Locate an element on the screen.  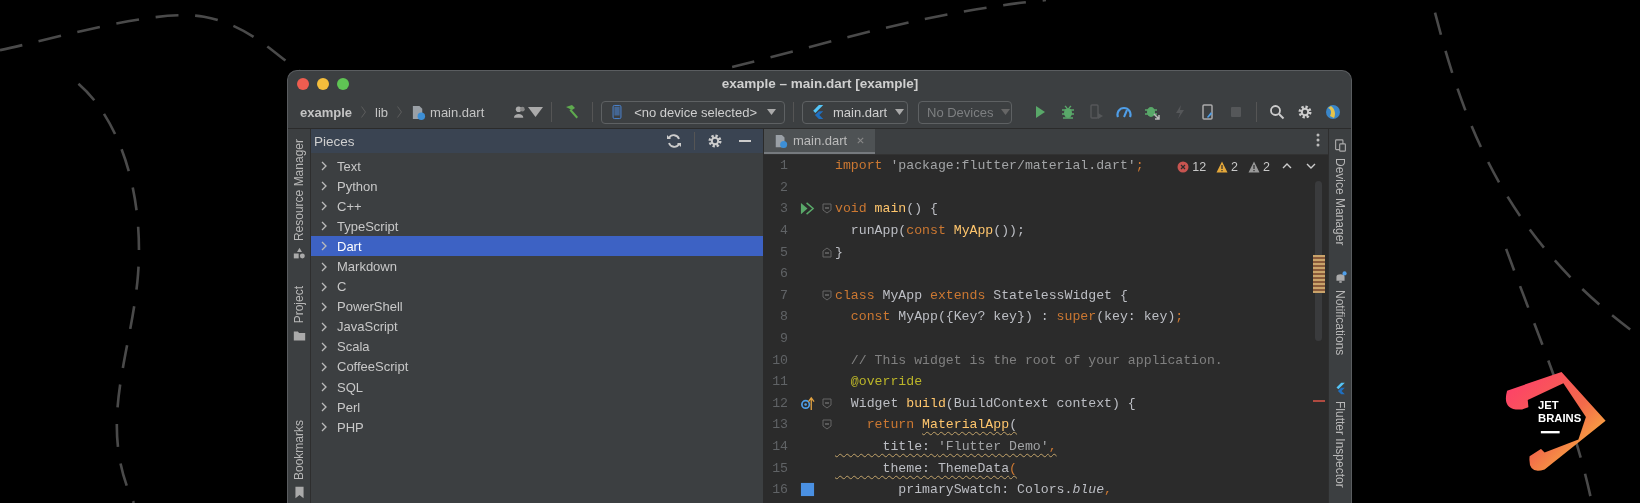
tree-item-label: Scala is located at coordinates (353, 347).